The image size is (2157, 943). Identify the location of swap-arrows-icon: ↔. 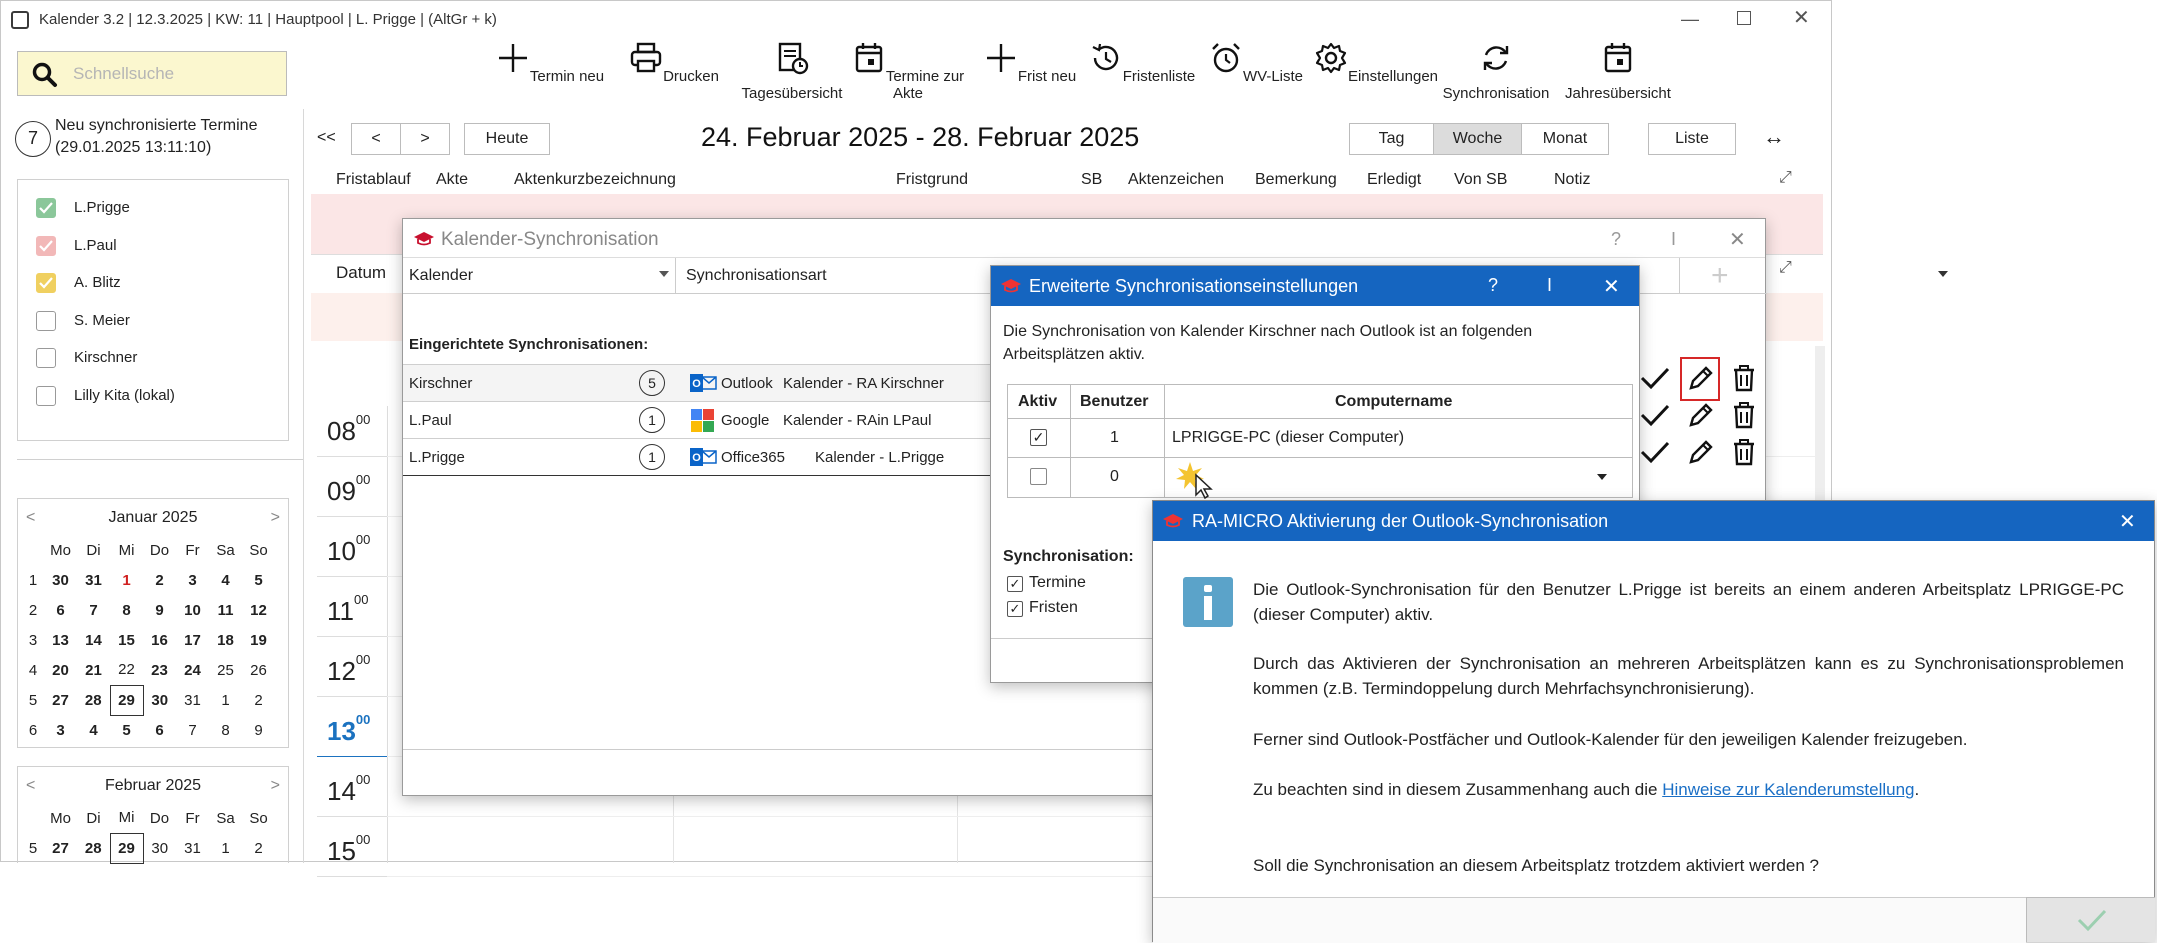
(1774, 137).